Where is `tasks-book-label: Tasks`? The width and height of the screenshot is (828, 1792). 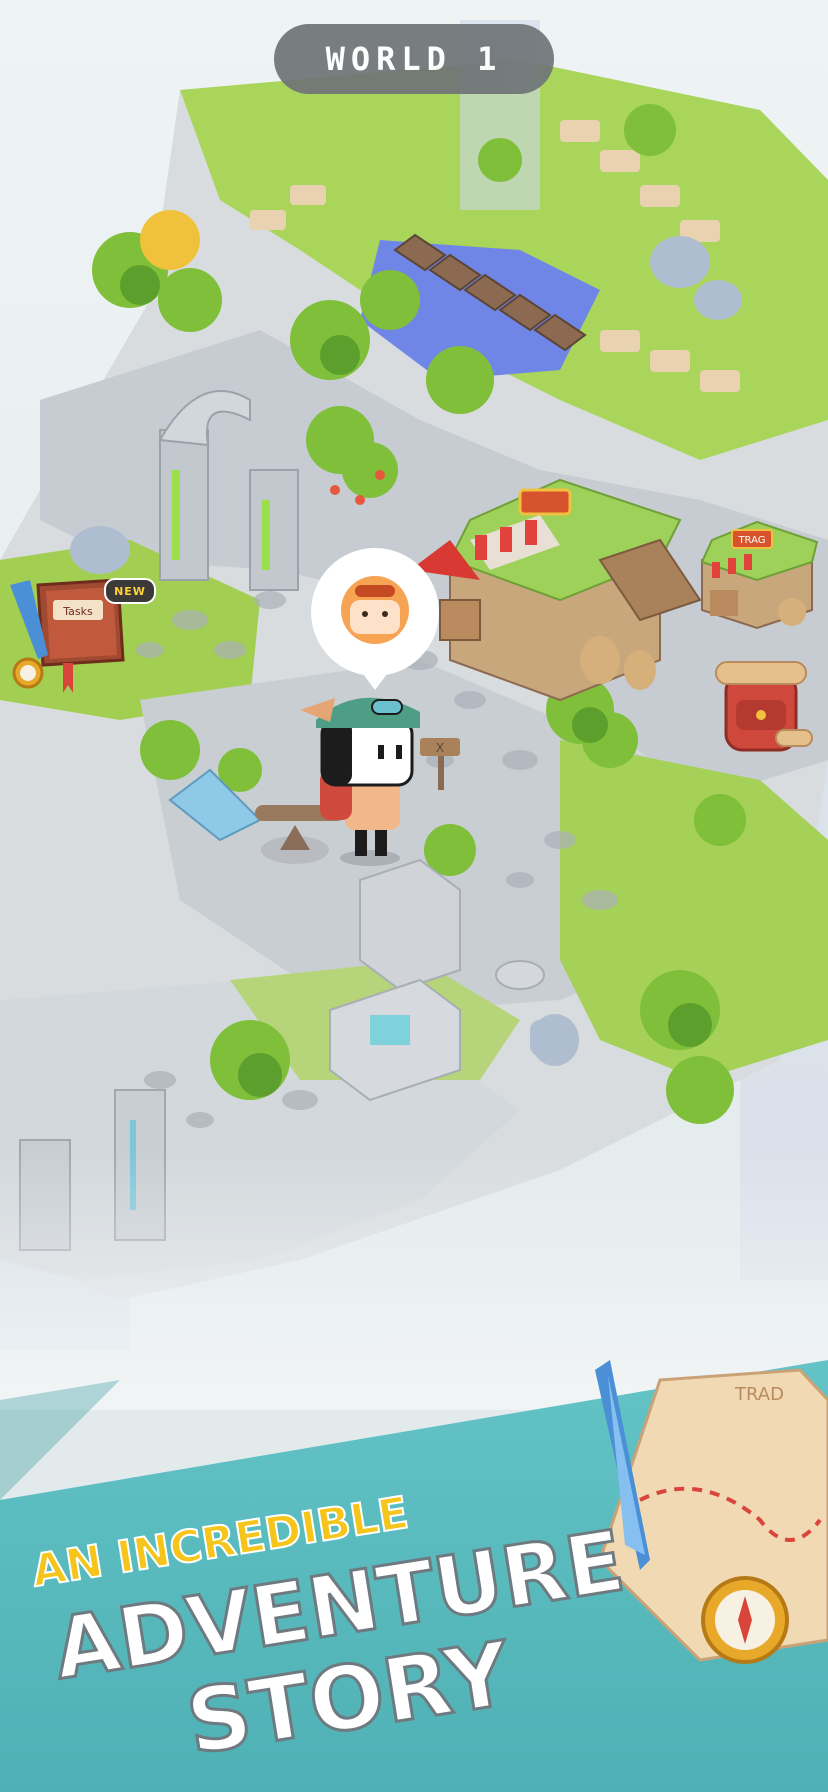 tasks-book-label: Tasks is located at coordinates (77, 611).